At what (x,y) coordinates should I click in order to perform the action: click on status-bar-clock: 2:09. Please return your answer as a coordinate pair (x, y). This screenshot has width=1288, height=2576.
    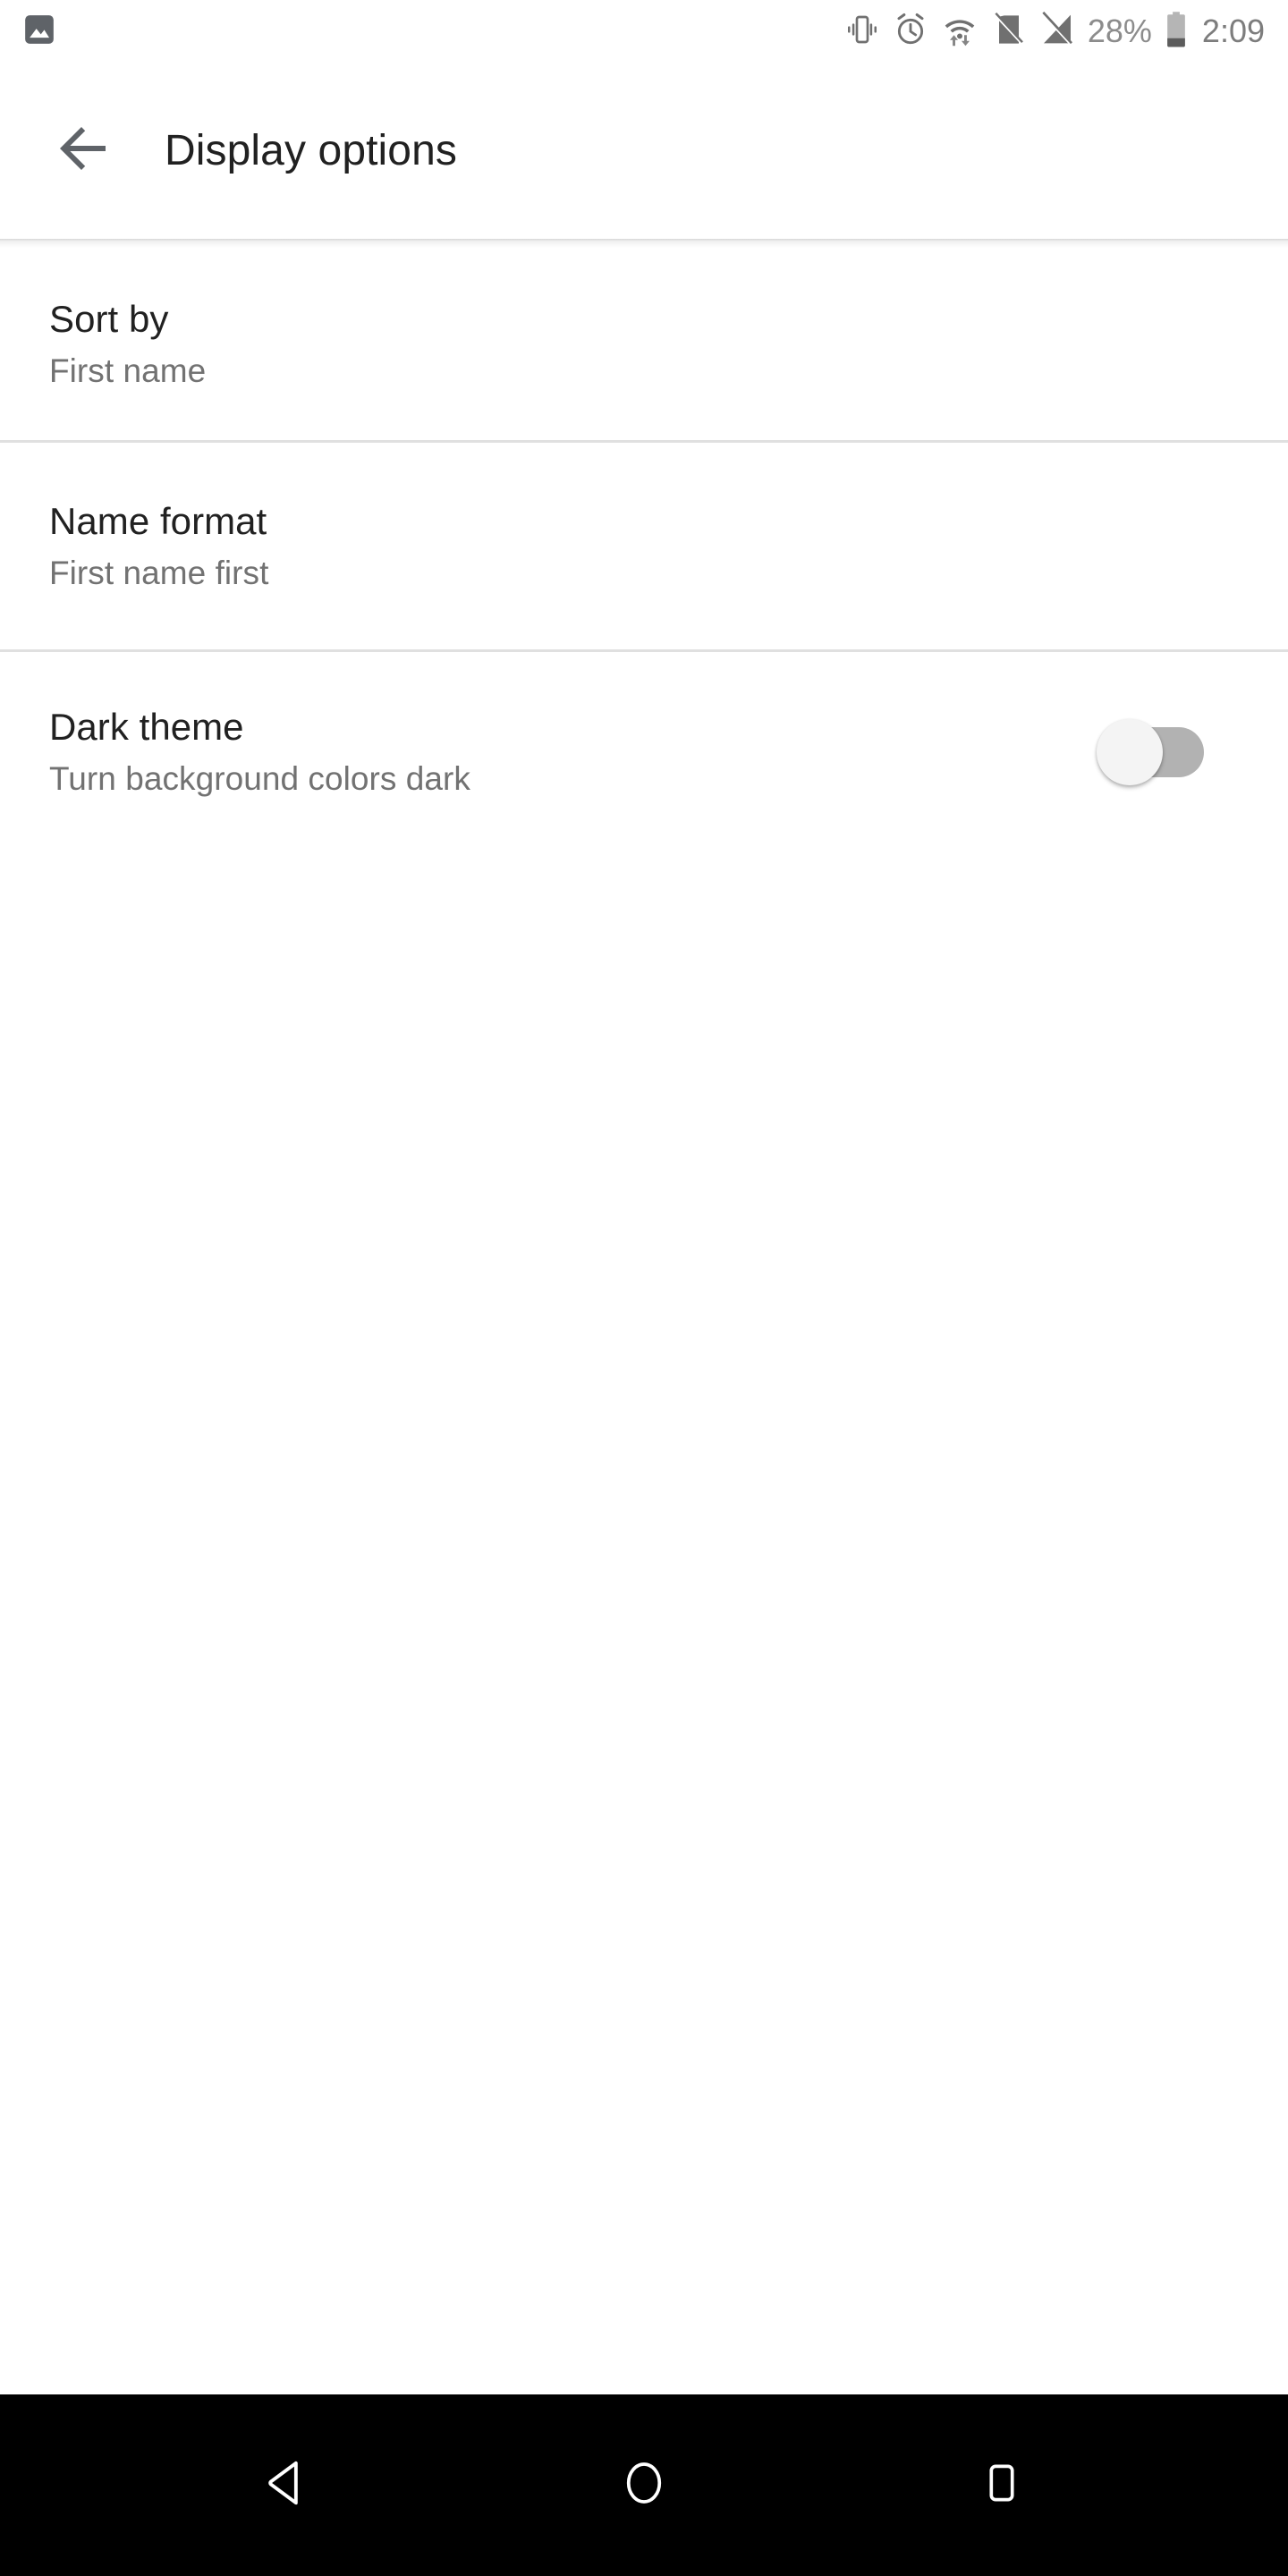
    Looking at the image, I should click on (1233, 31).